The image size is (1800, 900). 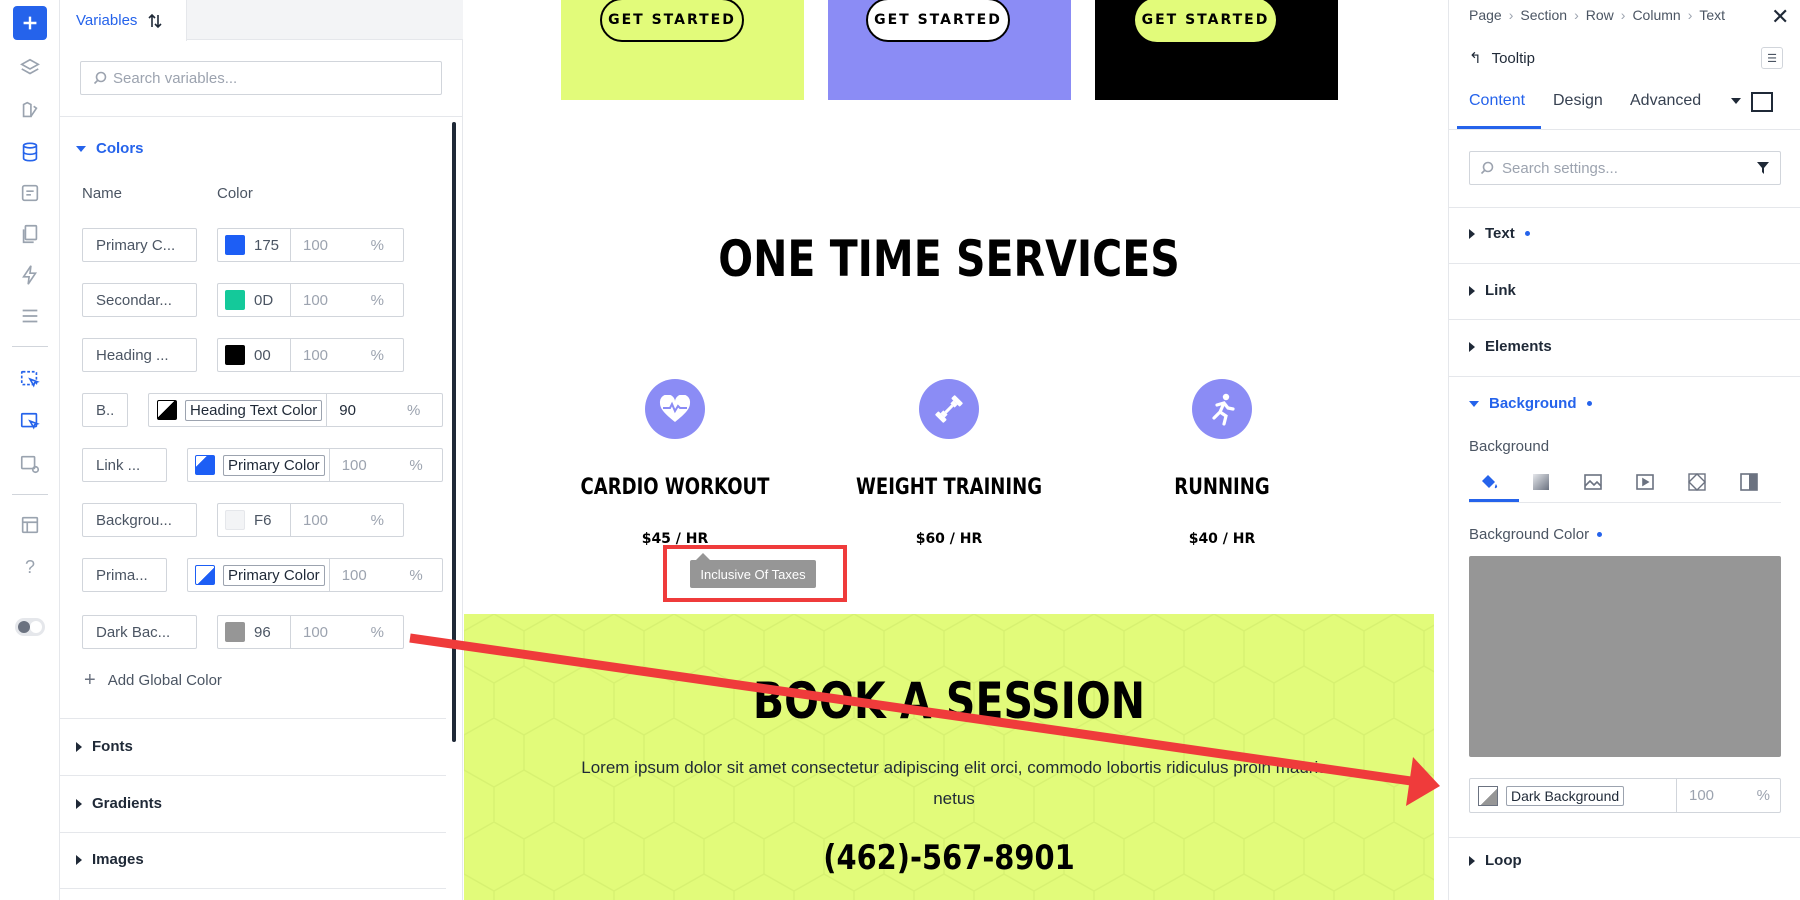 I want to click on breadcrumb-item: Section, so click(x=1543, y=15).